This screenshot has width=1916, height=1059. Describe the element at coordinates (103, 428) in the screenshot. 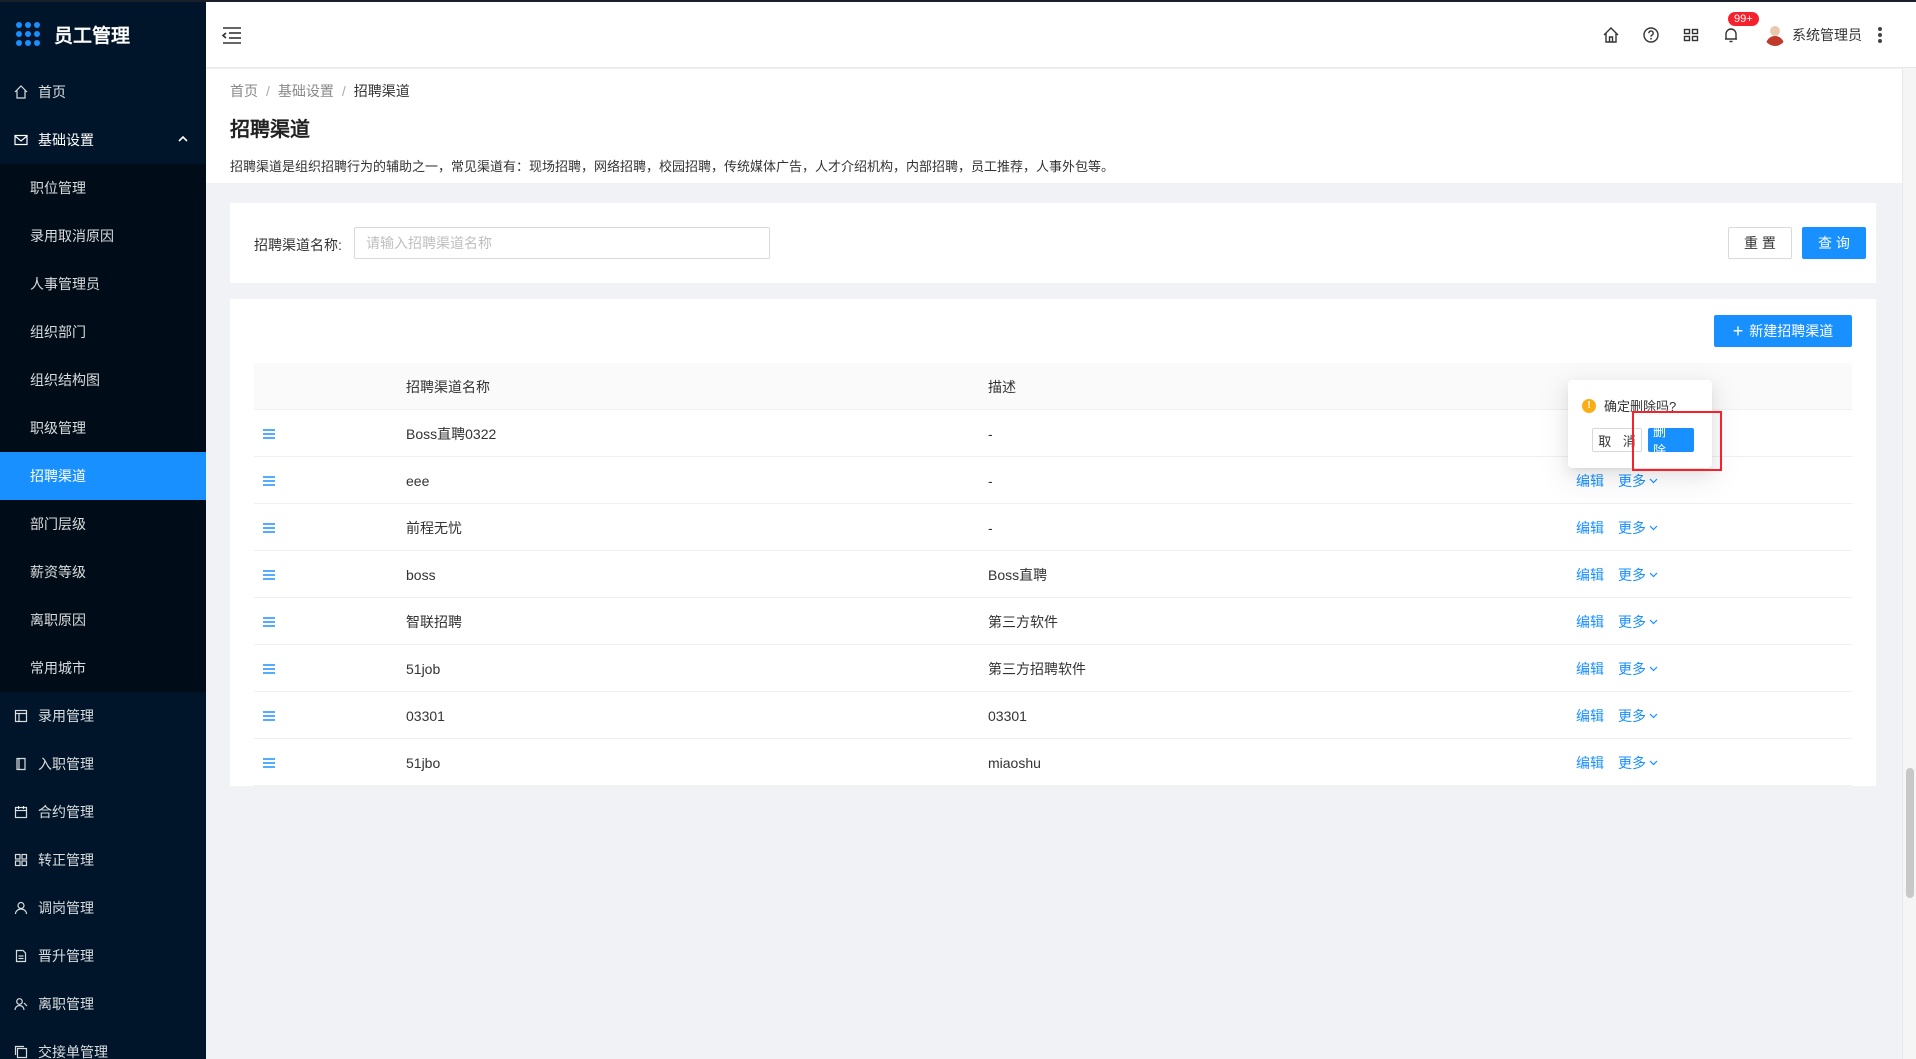

I see `sidebar-subitem: 职级管理` at that location.